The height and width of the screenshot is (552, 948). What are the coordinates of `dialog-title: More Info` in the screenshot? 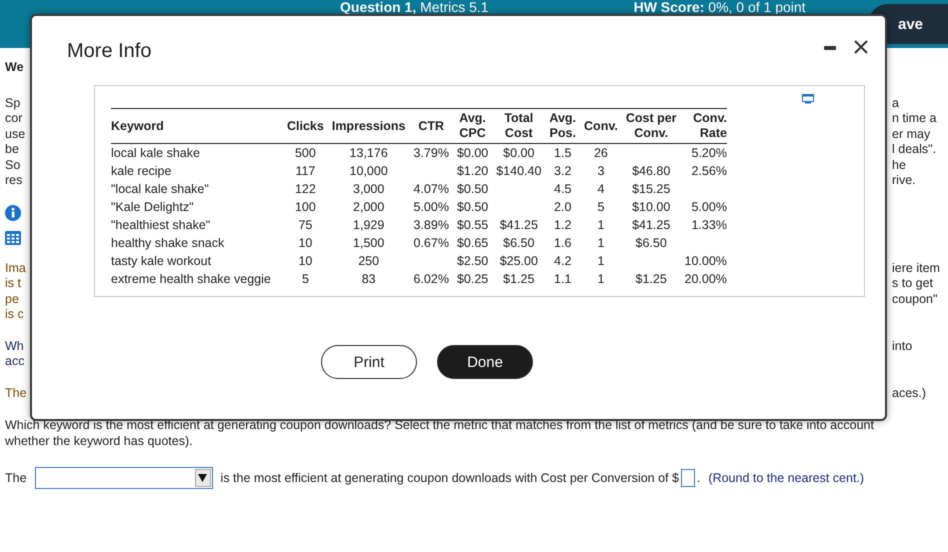 It's located at (109, 51).